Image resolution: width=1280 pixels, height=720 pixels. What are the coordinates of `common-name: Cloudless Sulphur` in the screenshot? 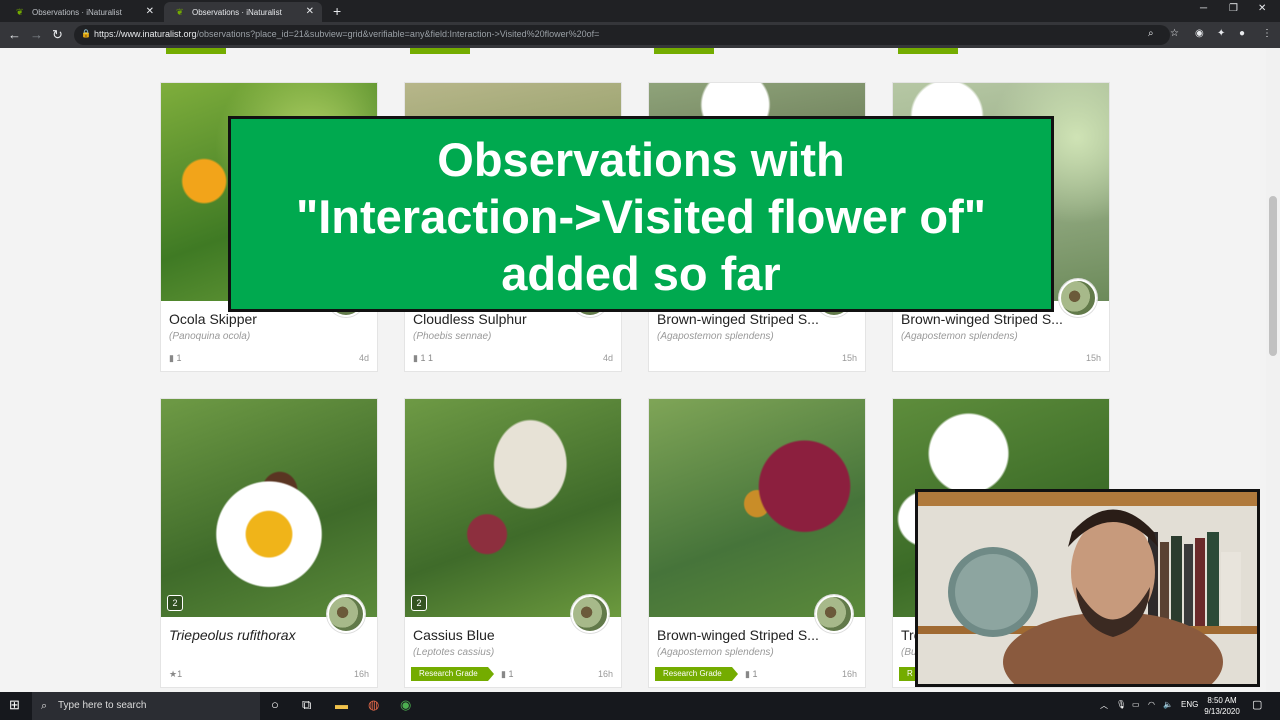 It's located at (470, 319).